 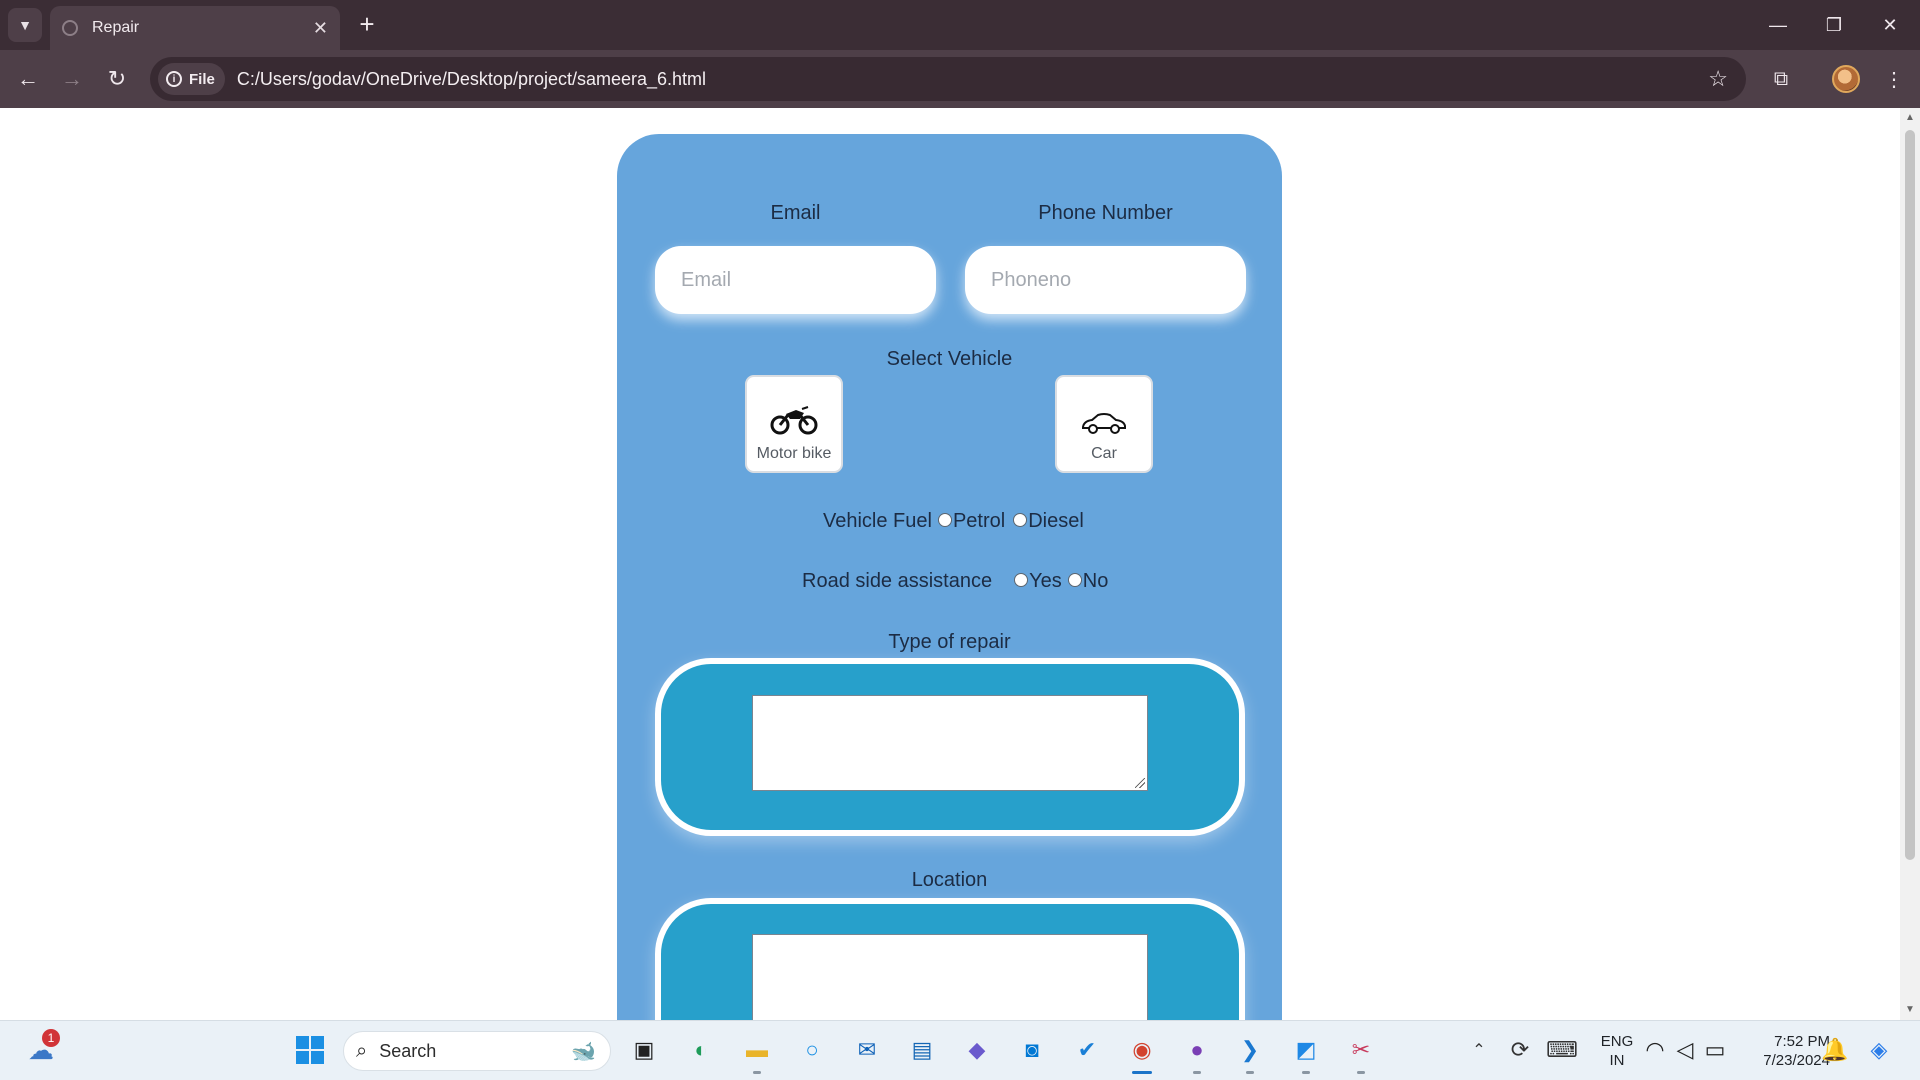 I want to click on email-label: Email, so click(x=795, y=213).